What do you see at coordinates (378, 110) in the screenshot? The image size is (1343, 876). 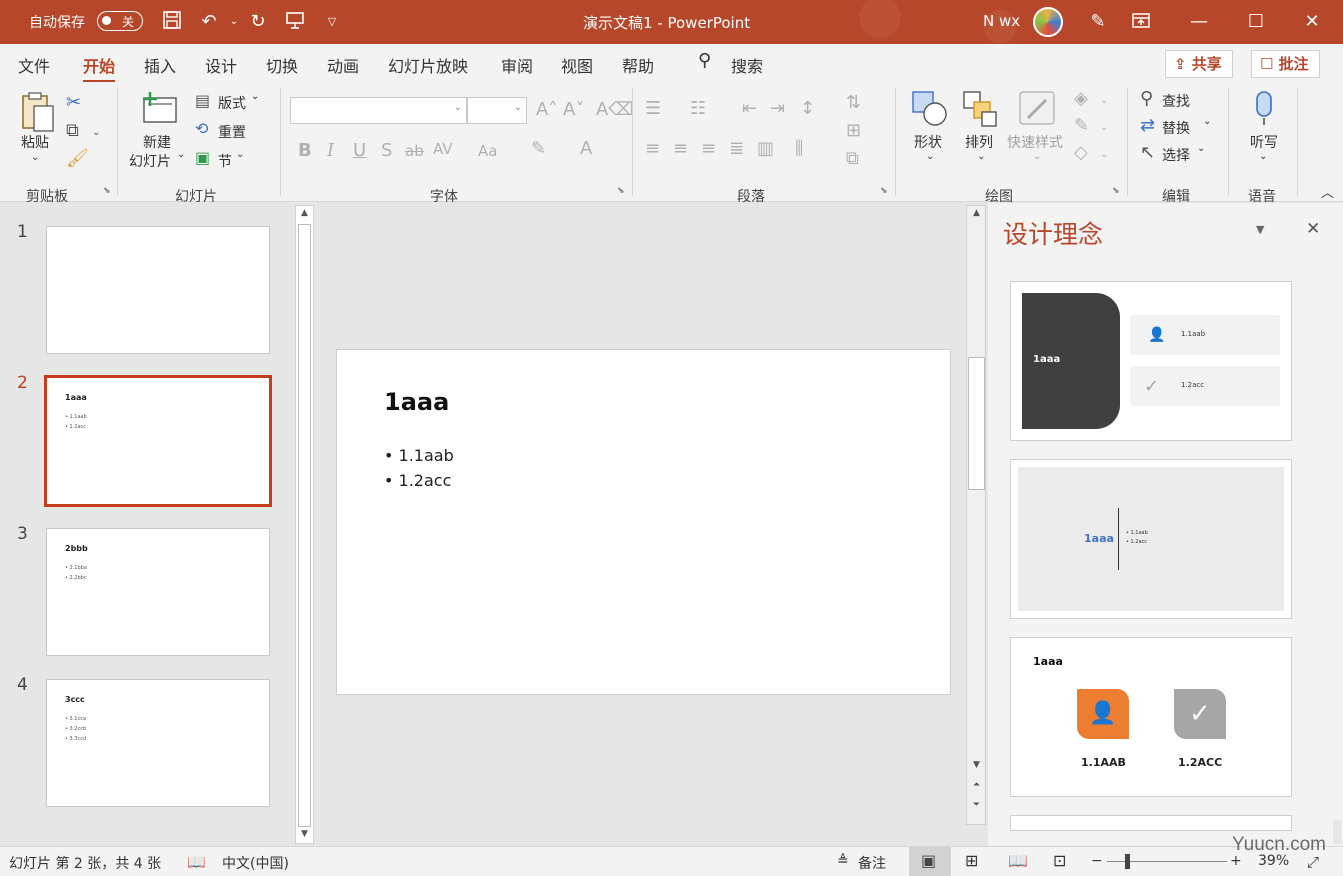 I see `font-name-combo: ⌄` at bounding box center [378, 110].